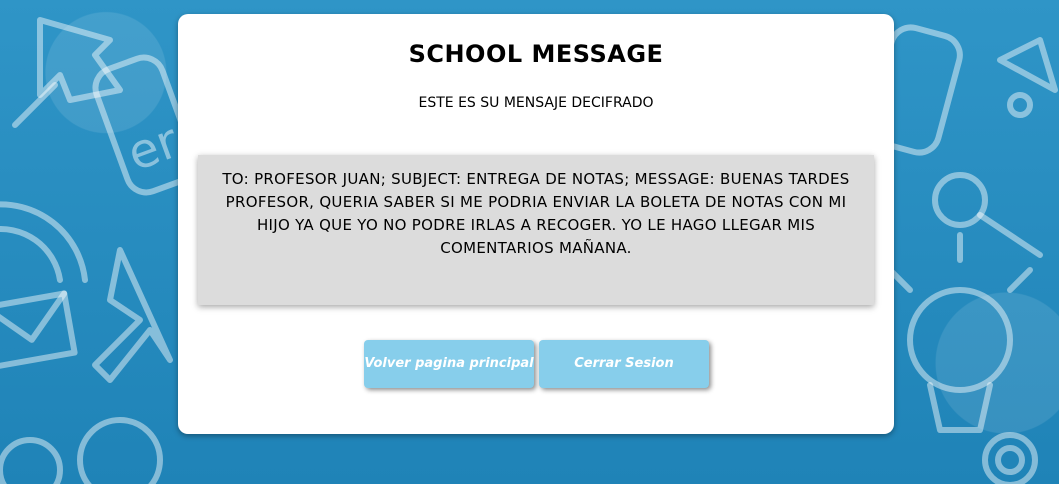  Describe the element at coordinates (624, 364) in the screenshot. I see `logout-button: Cerrar Sesion` at that location.